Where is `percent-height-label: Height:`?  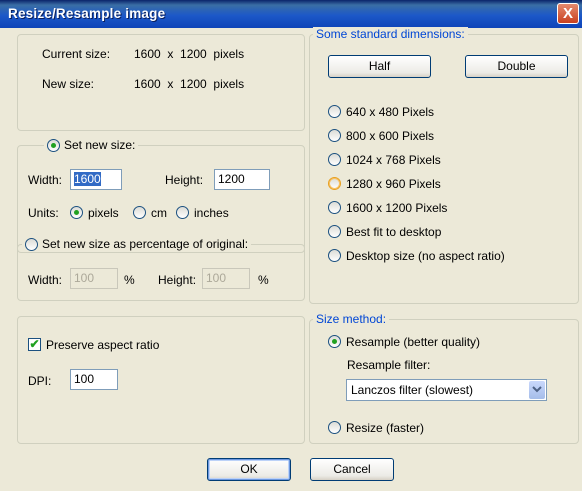 percent-height-label: Height: is located at coordinates (177, 280).